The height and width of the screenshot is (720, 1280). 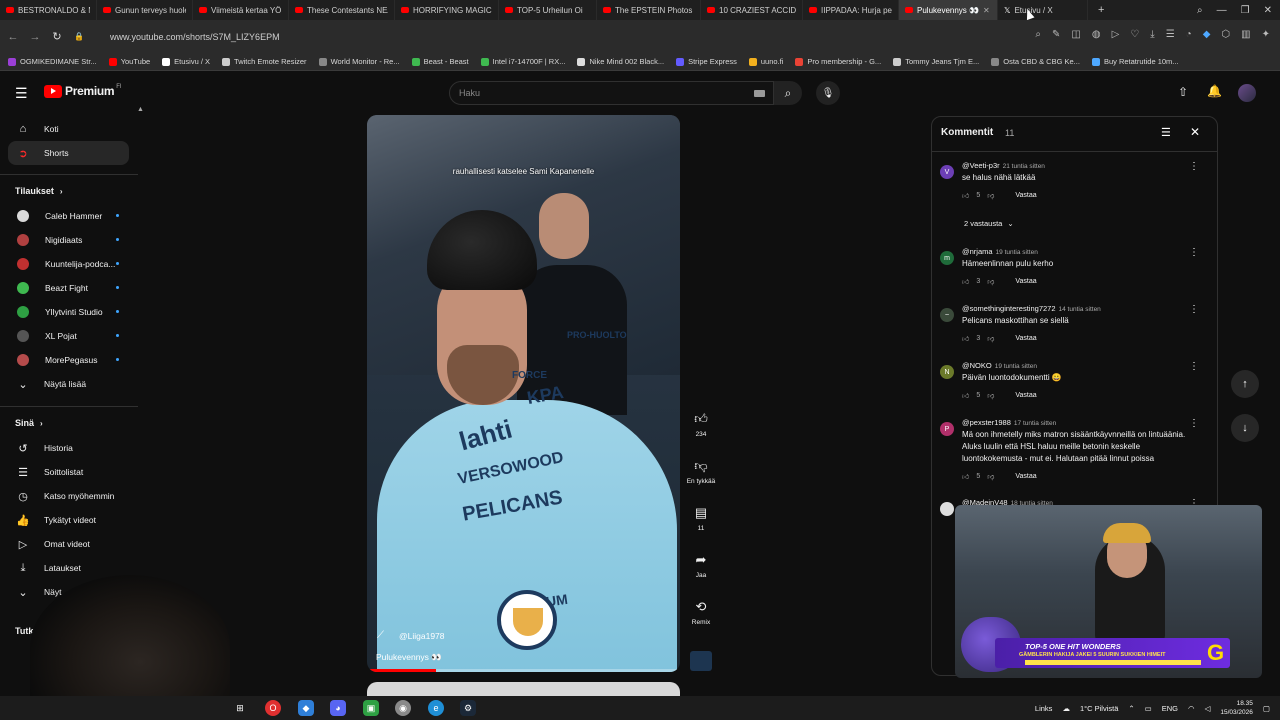 What do you see at coordinates (409, 657) in the screenshot?
I see `video-title: Pulukevennys 👀` at bounding box center [409, 657].